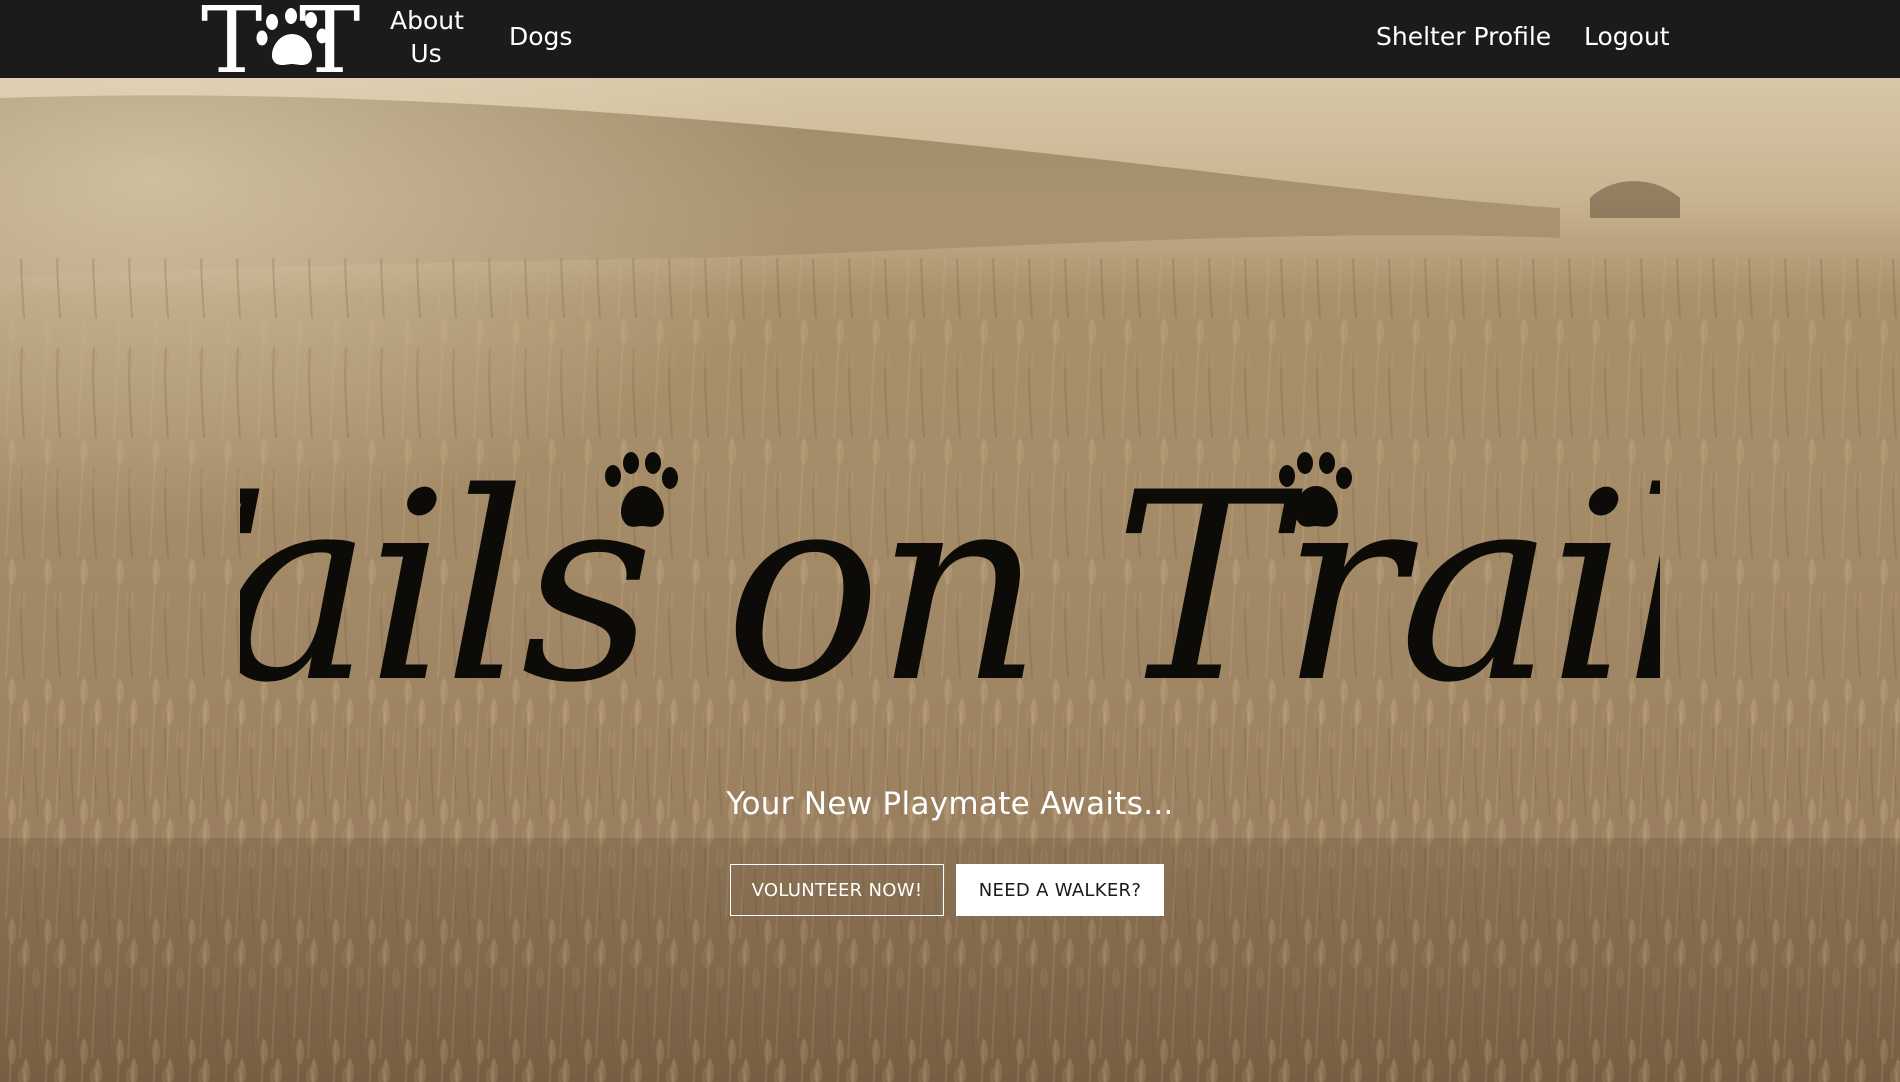  I want to click on top-navbar: T T About Us Dogs Shelter Profile Logout, so click(950, 47).